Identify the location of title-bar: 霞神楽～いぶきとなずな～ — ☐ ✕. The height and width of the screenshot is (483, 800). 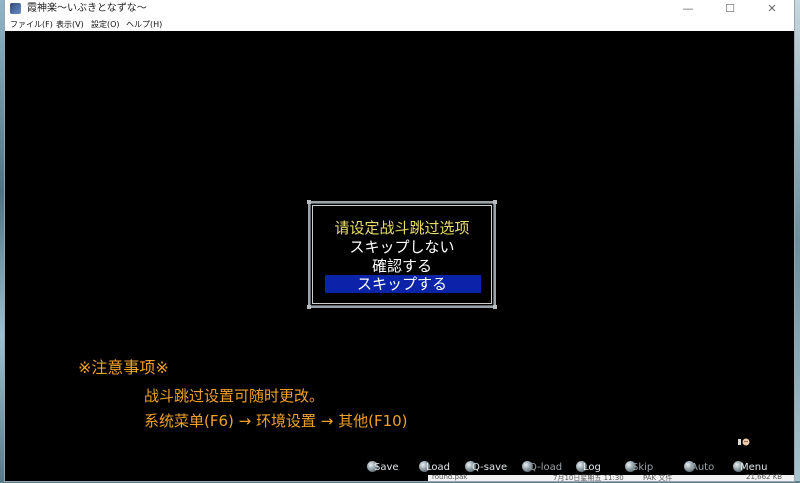
(399, 9).